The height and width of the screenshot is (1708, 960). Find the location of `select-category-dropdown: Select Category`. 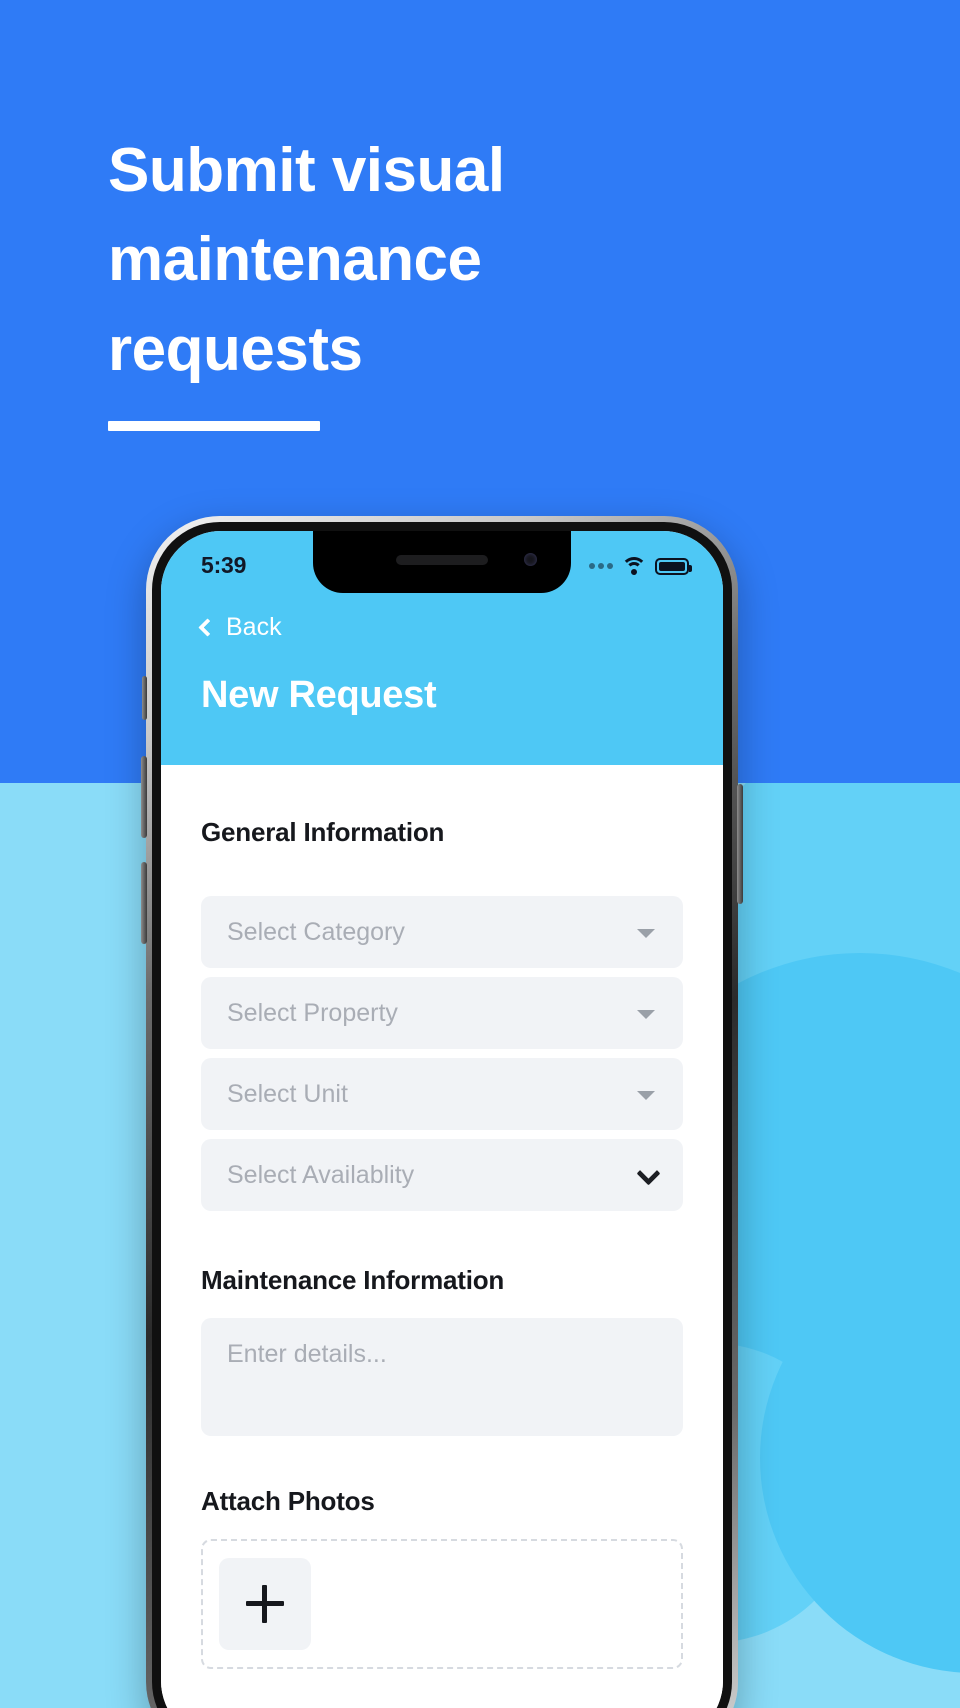

select-category-dropdown: Select Category is located at coordinates (442, 932).